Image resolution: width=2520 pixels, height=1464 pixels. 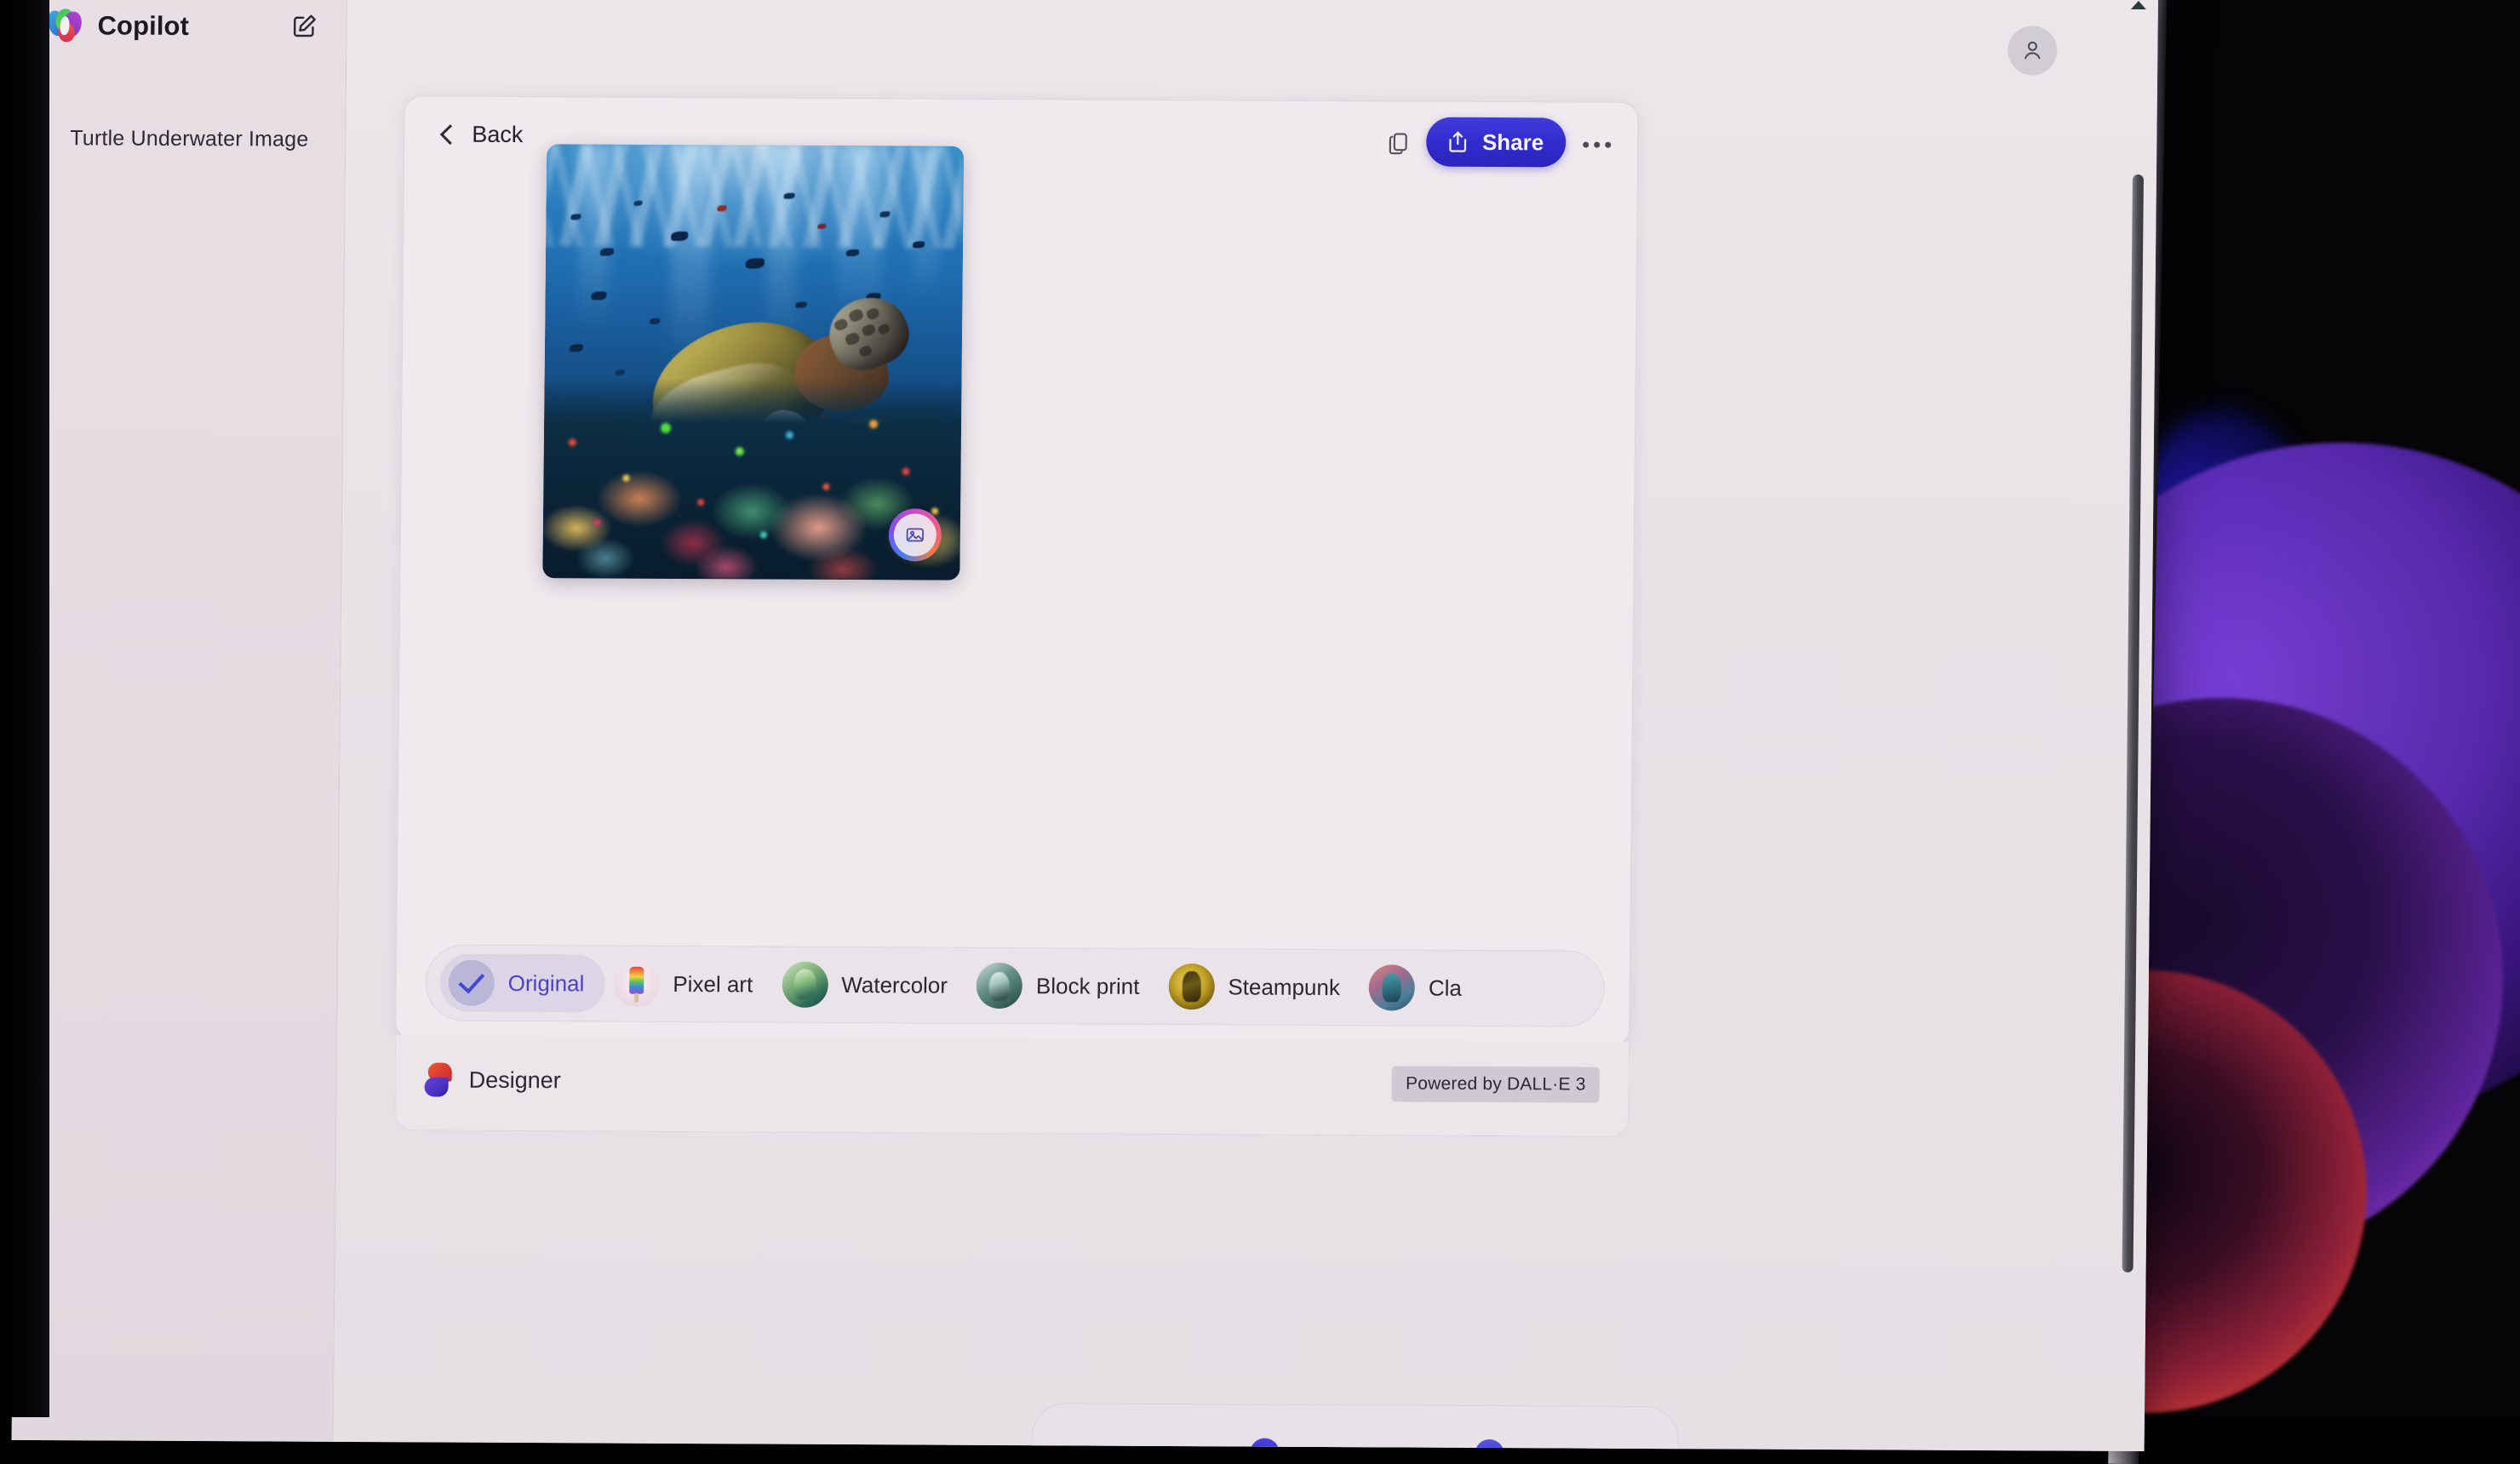 I want to click on designer-brand: Designer, so click(x=492, y=1079).